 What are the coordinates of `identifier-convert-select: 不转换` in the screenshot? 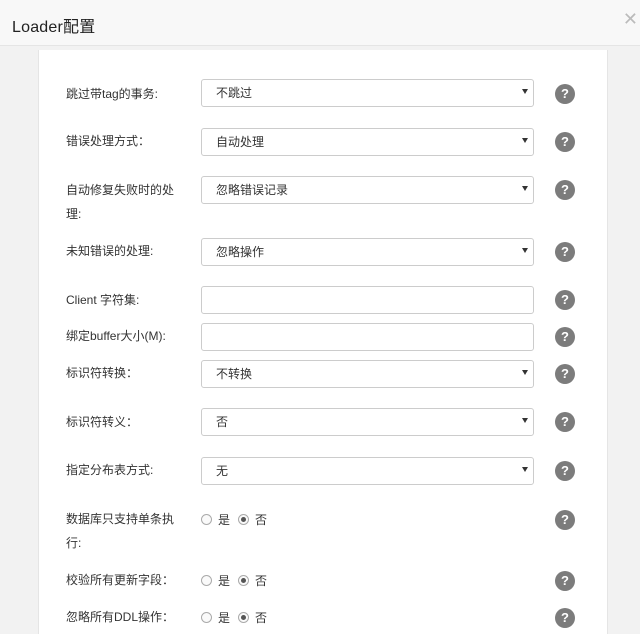 It's located at (367, 374).